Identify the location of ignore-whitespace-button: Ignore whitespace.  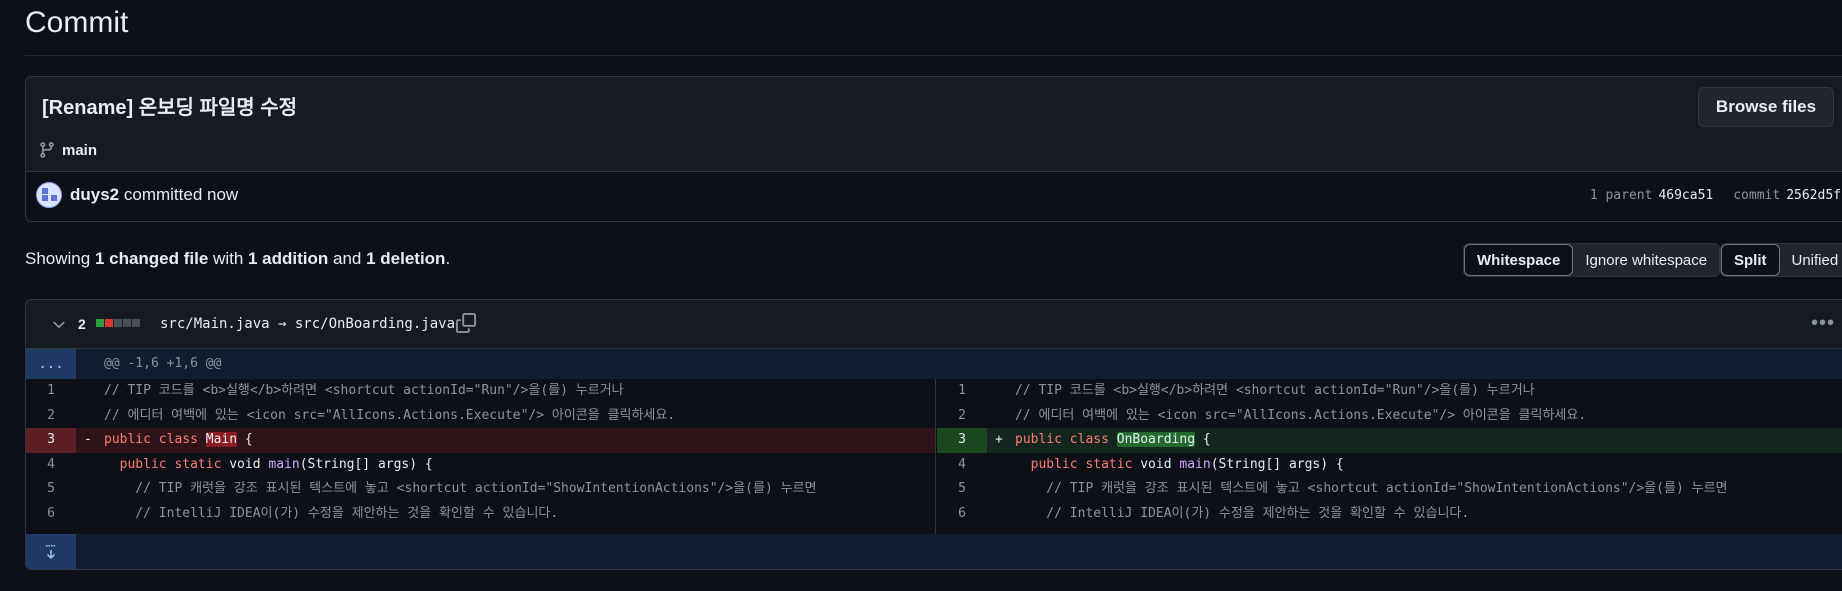
(1646, 260).